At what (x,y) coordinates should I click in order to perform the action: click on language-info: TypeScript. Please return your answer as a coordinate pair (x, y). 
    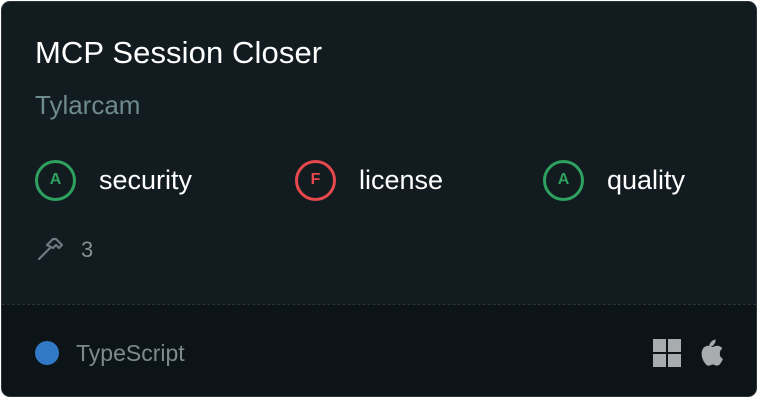
    Looking at the image, I should click on (110, 353).